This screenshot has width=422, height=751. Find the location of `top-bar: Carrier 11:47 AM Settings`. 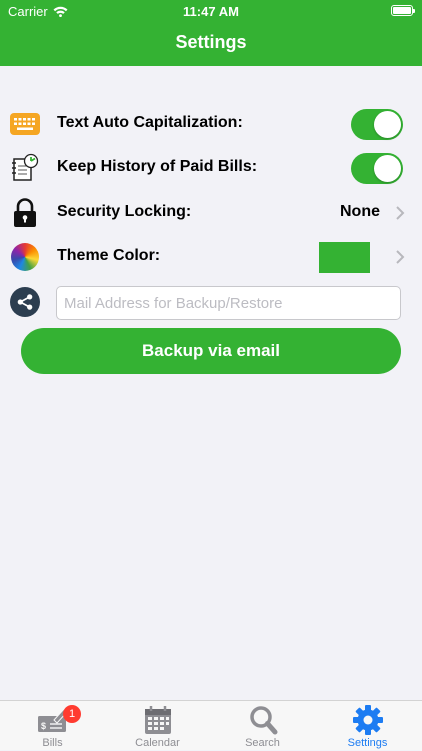

top-bar: Carrier 11:47 AM Settings is located at coordinates (211, 33).